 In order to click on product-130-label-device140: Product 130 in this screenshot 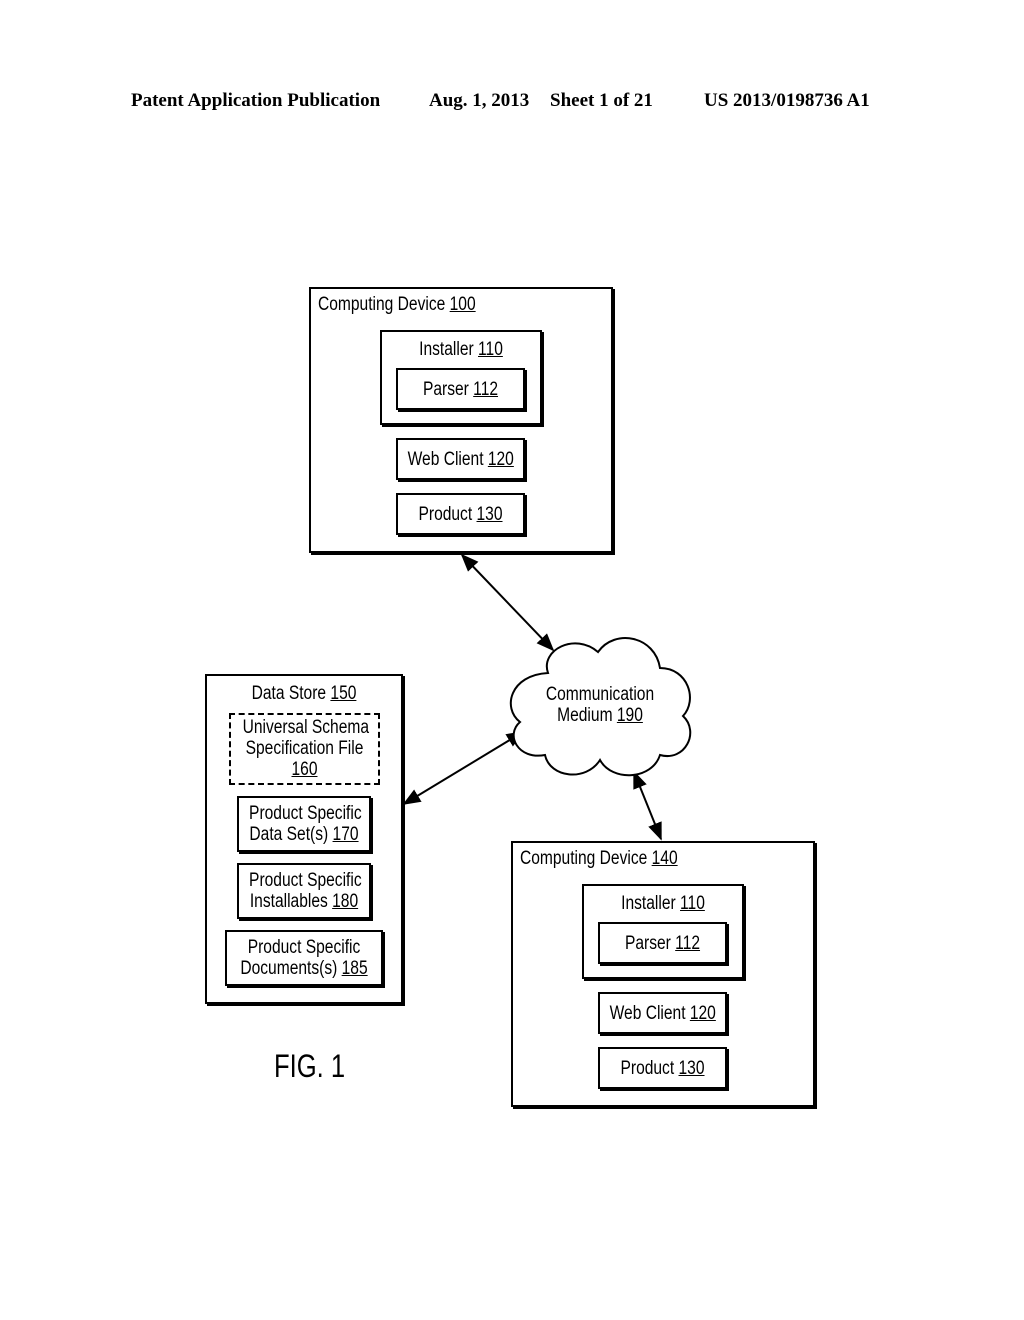, I will do `click(662, 1068)`.